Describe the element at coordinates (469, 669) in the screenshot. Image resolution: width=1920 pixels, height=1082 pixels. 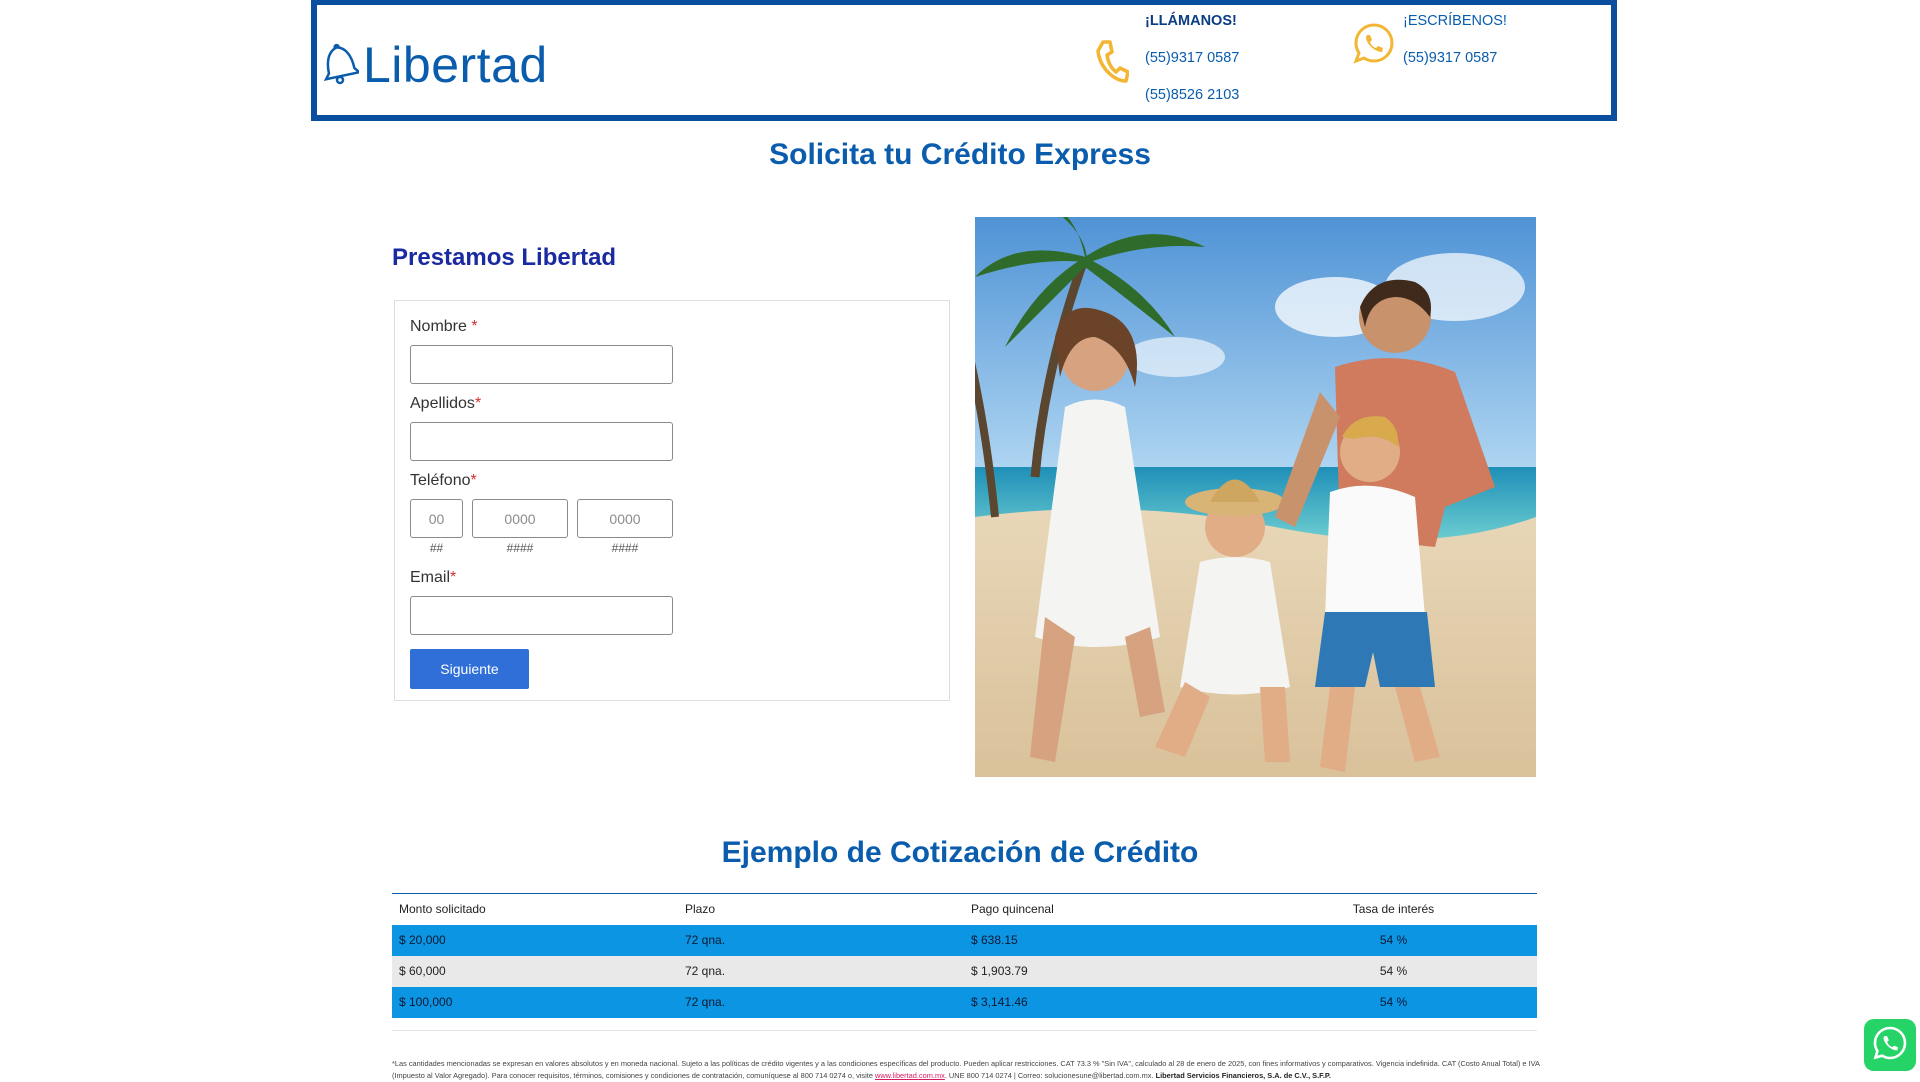
I see `next-button: Siguiente` at that location.